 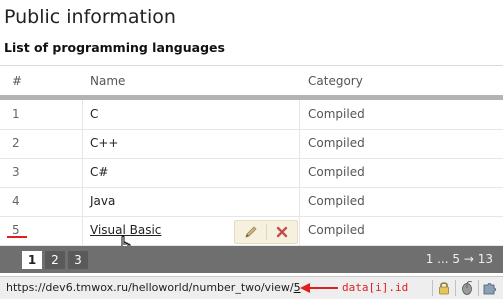 I want to click on table-header: # Name Category, so click(x=251, y=80).